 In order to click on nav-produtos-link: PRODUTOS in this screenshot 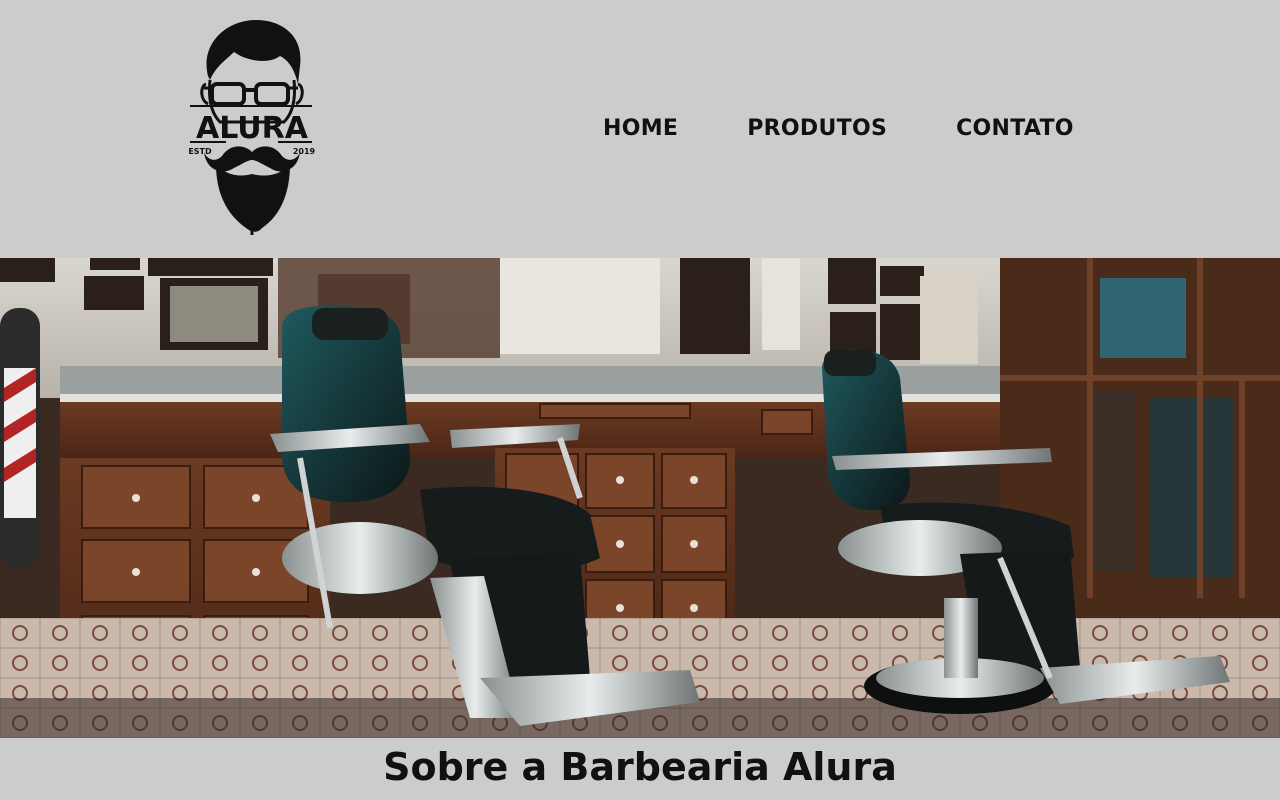, I will do `click(817, 129)`.